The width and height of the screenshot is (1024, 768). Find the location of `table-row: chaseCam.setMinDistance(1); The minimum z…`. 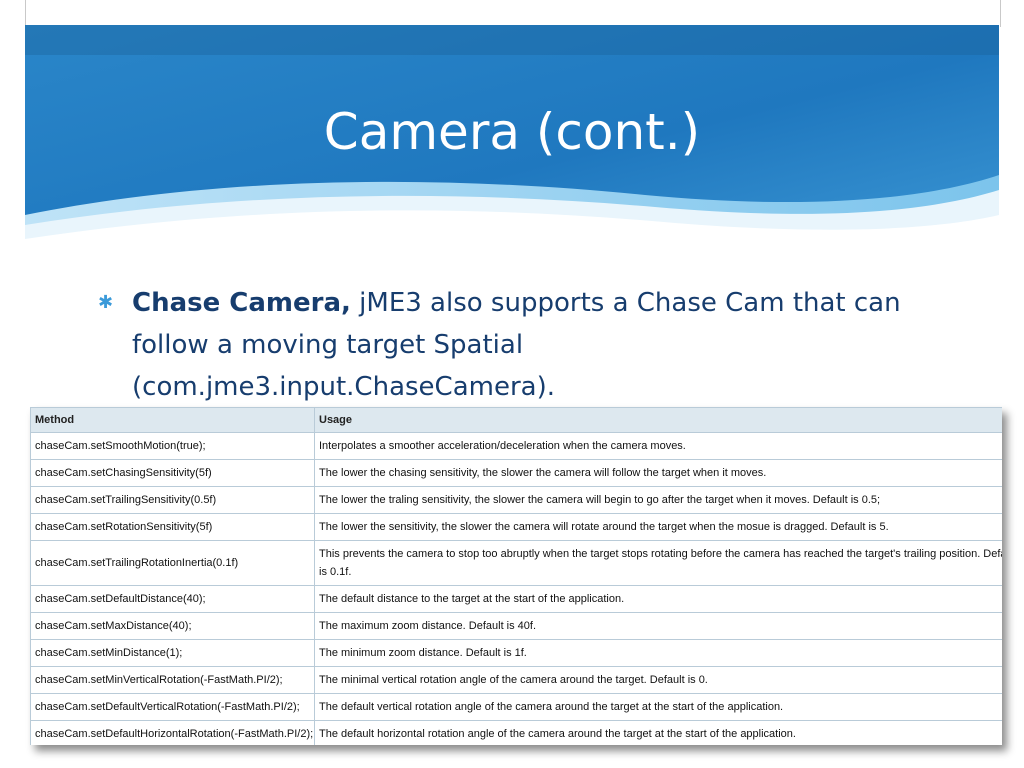

table-row: chaseCam.setMinDistance(1); The minimum z… is located at coordinates (516, 653).